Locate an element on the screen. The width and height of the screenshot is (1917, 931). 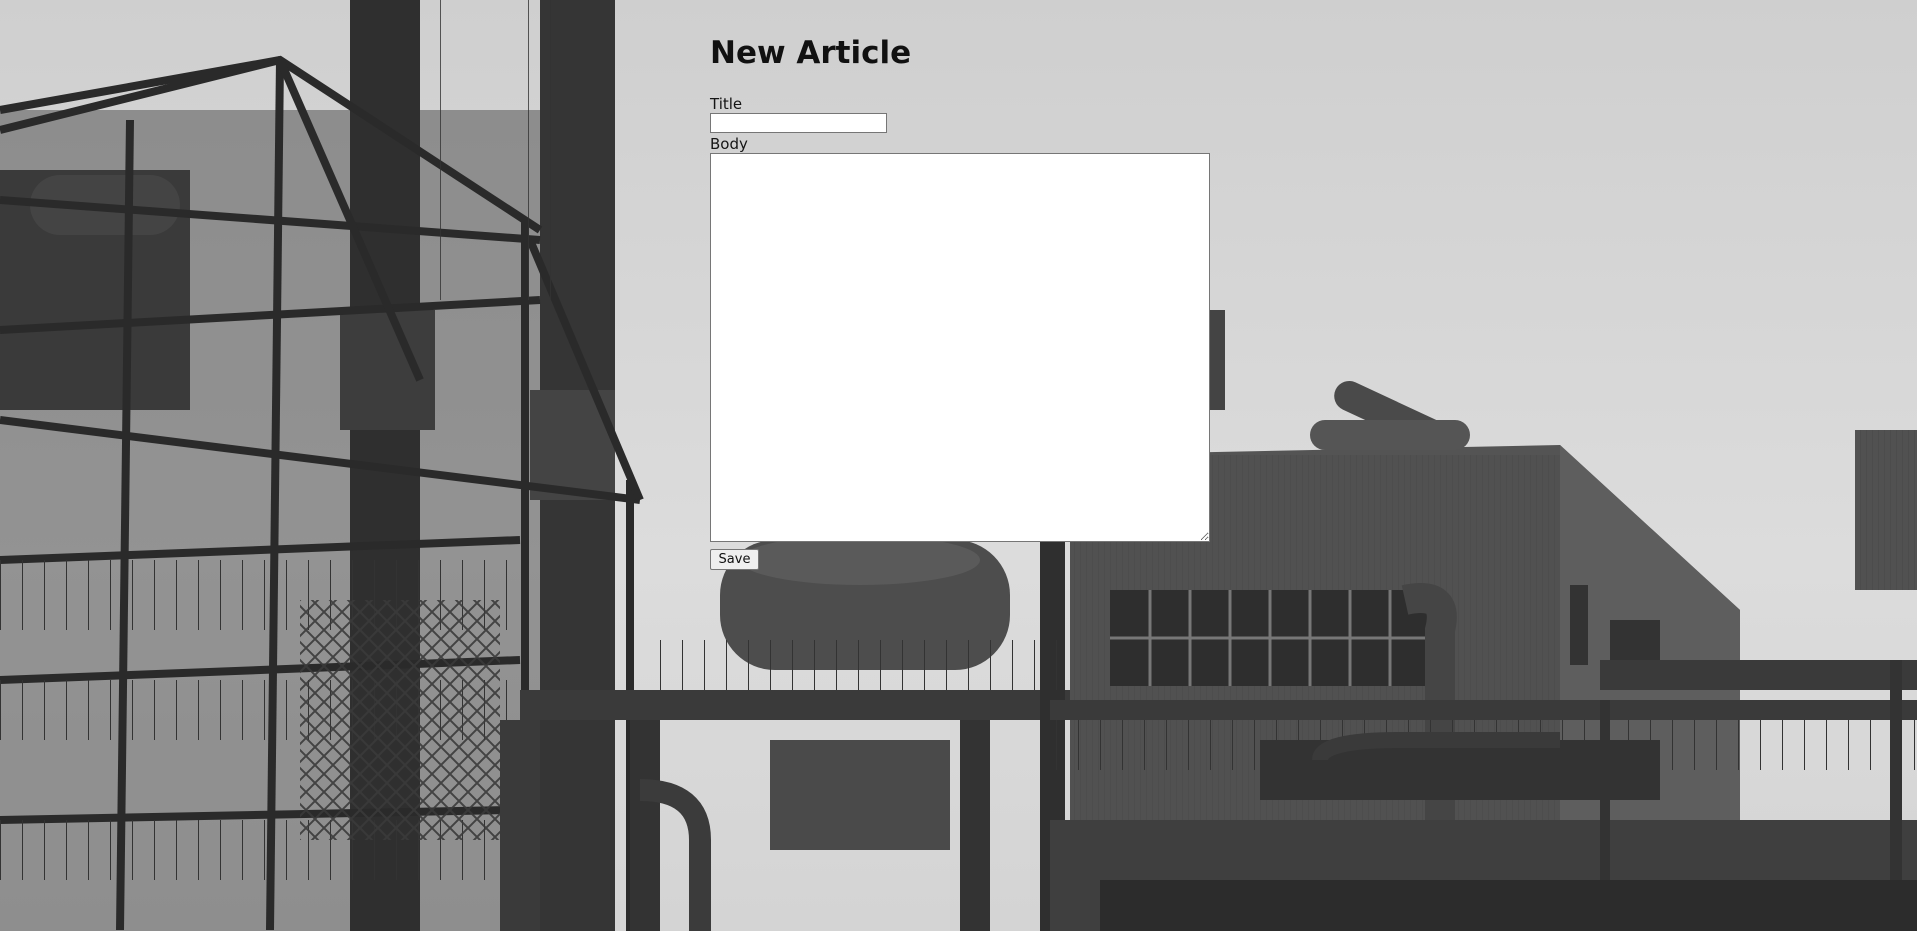
page-title: New Article is located at coordinates (811, 53).